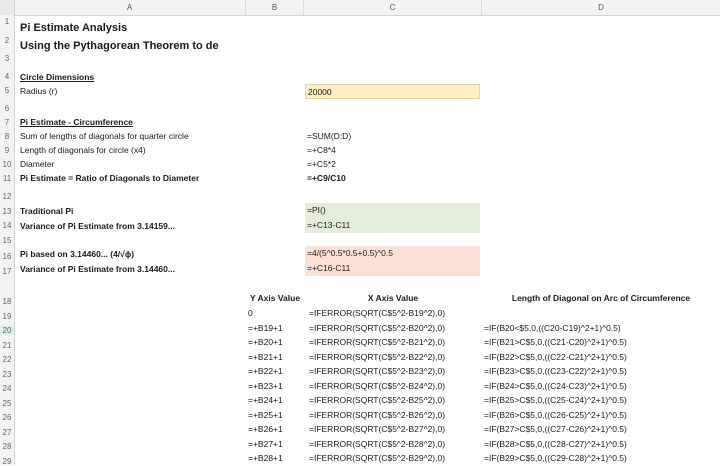 Image resolution: width=720 pixels, height=466 pixels. What do you see at coordinates (275, 298) in the screenshot?
I see `y-axis-header: Y Axis Value` at bounding box center [275, 298].